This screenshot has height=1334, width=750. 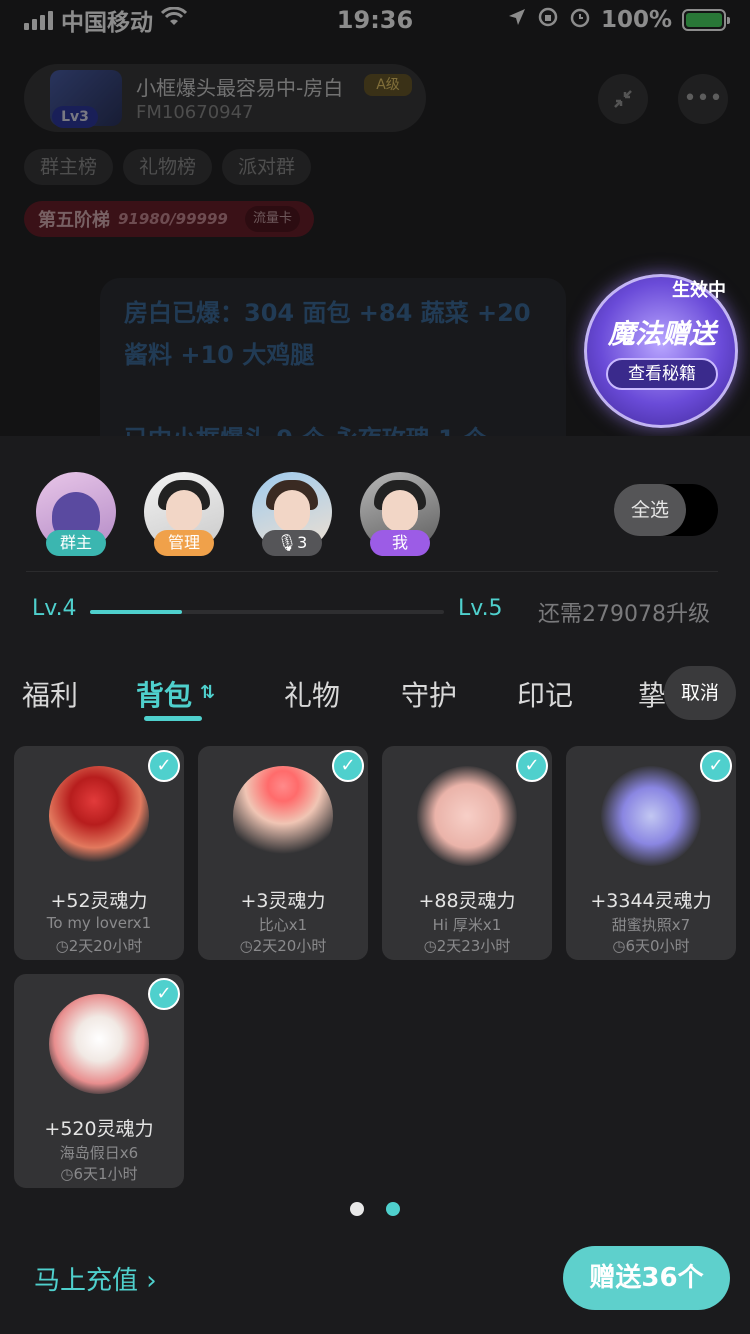 I want to click on gift-card: ✓ +3灵魂力 比心x1 ◷2天20小时, so click(x=283, y=853).